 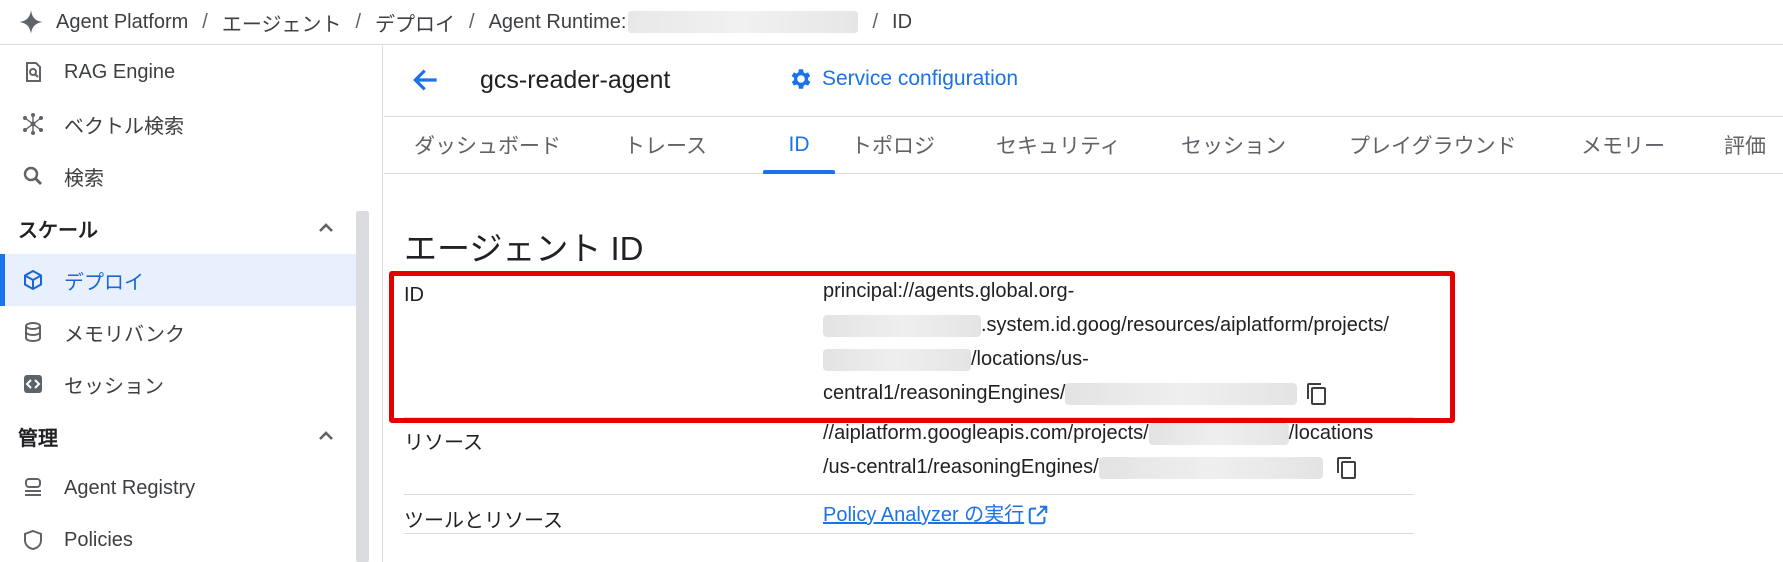 I want to click on policies-icon, so click(x=33, y=540).